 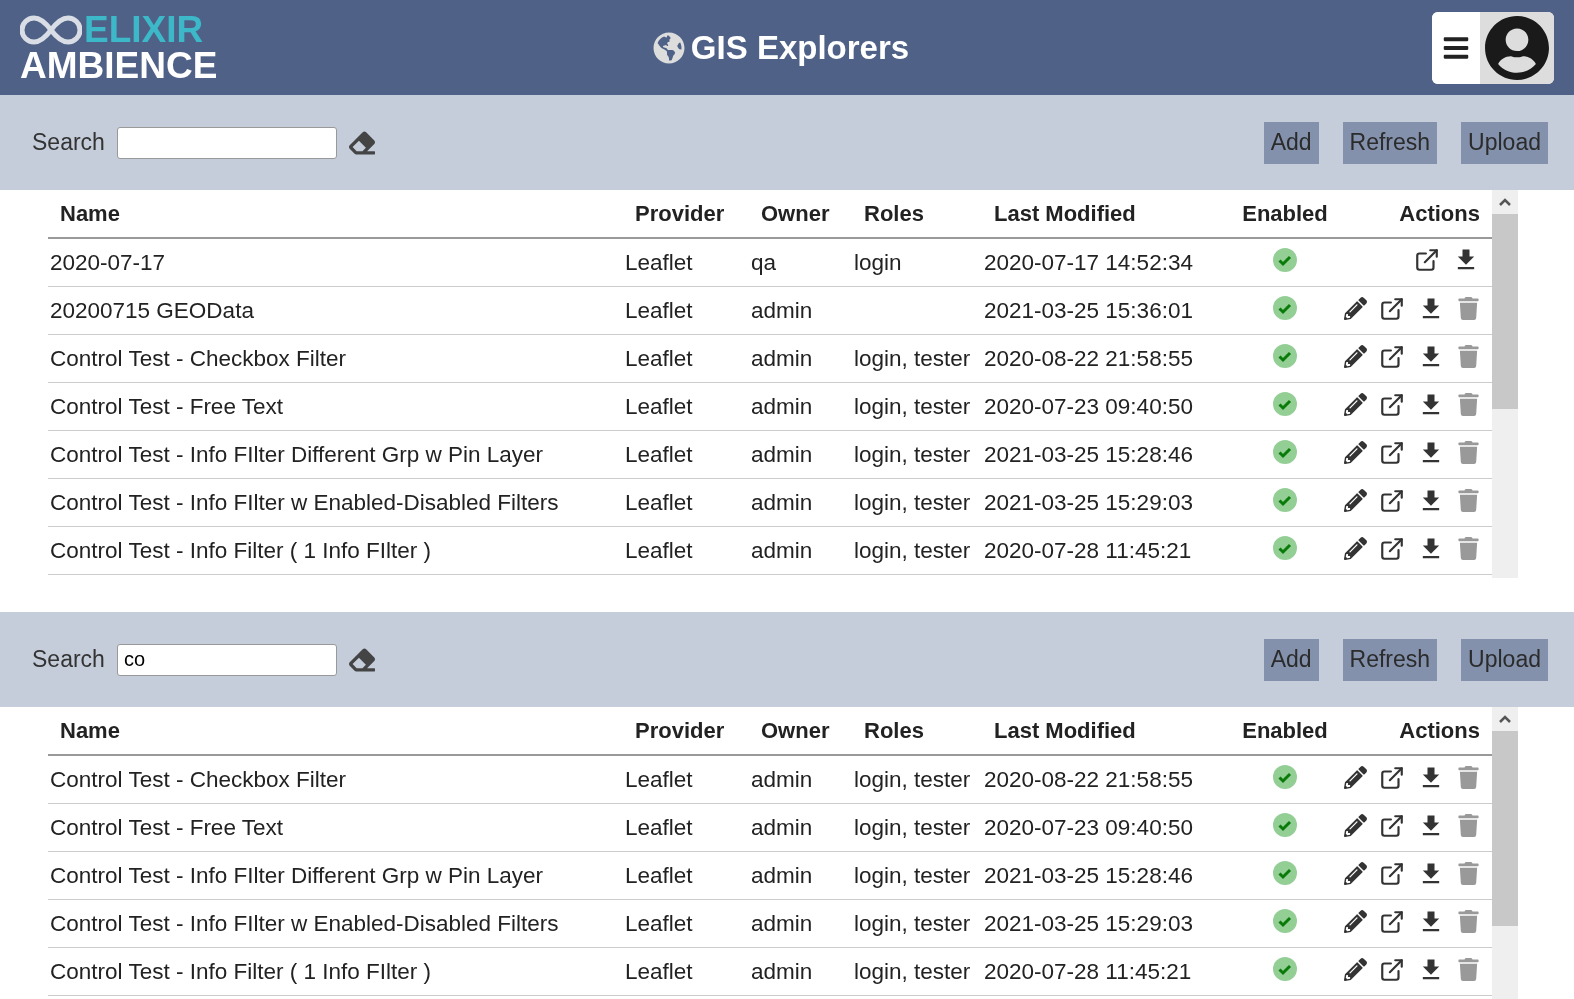 What do you see at coordinates (335, 875) in the screenshot?
I see `table-cell: Control Test - Info FIlter Different Grp w Pin Layer` at bounding box center [335, 875].